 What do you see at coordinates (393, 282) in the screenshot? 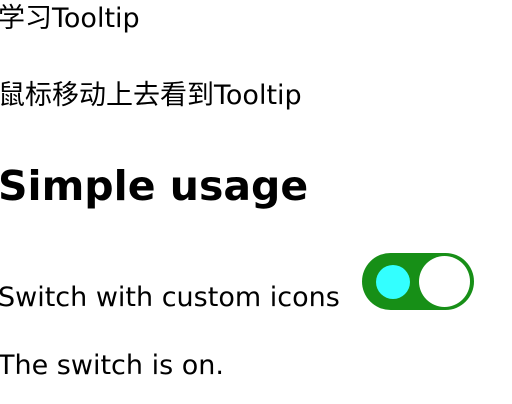
I see `circle-dot-icon` at bounding box center [393, 282].